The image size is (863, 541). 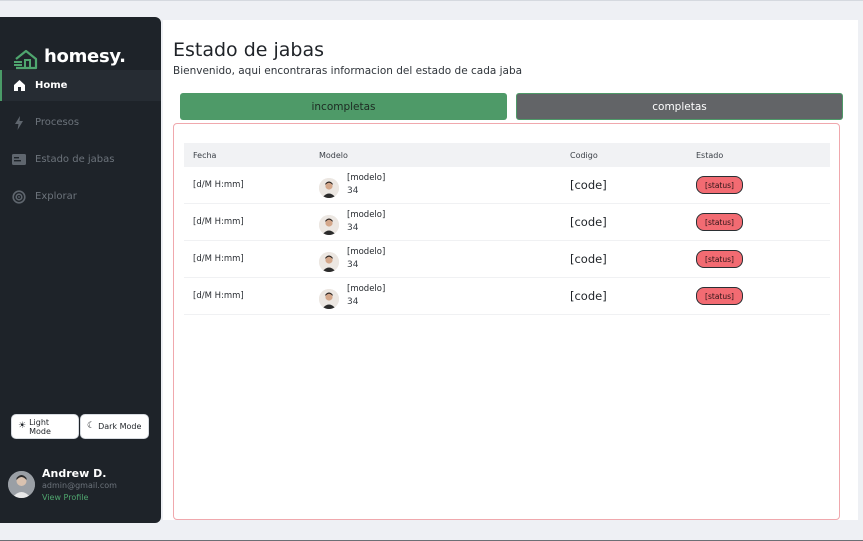 I want to click on light-mode-button: ☀ Light Mode, so click(x=45, y=426).